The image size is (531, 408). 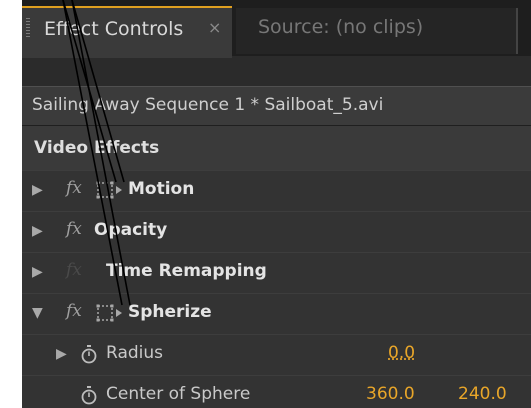 I want to click on callout-lines, so click(x=96, y=153).